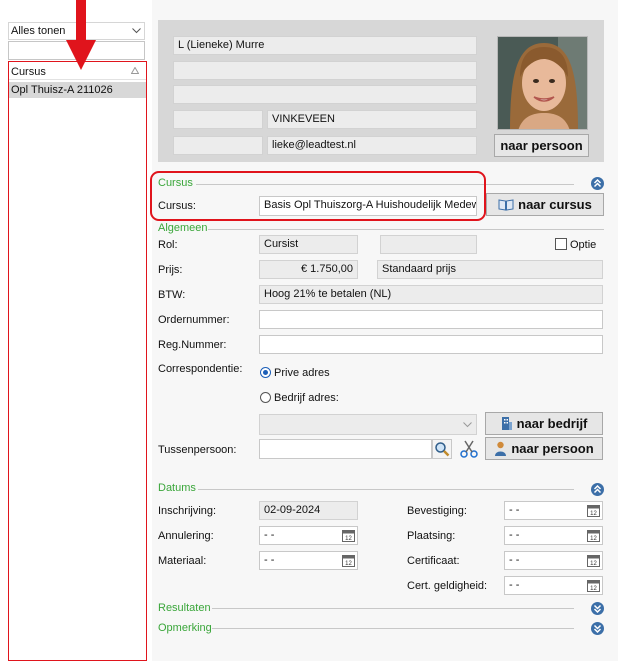 This screenshot has height=661, width=618. Describe the element at coordinates (218, 119) in the screenshot. I see `person-postcode-field` at that location.